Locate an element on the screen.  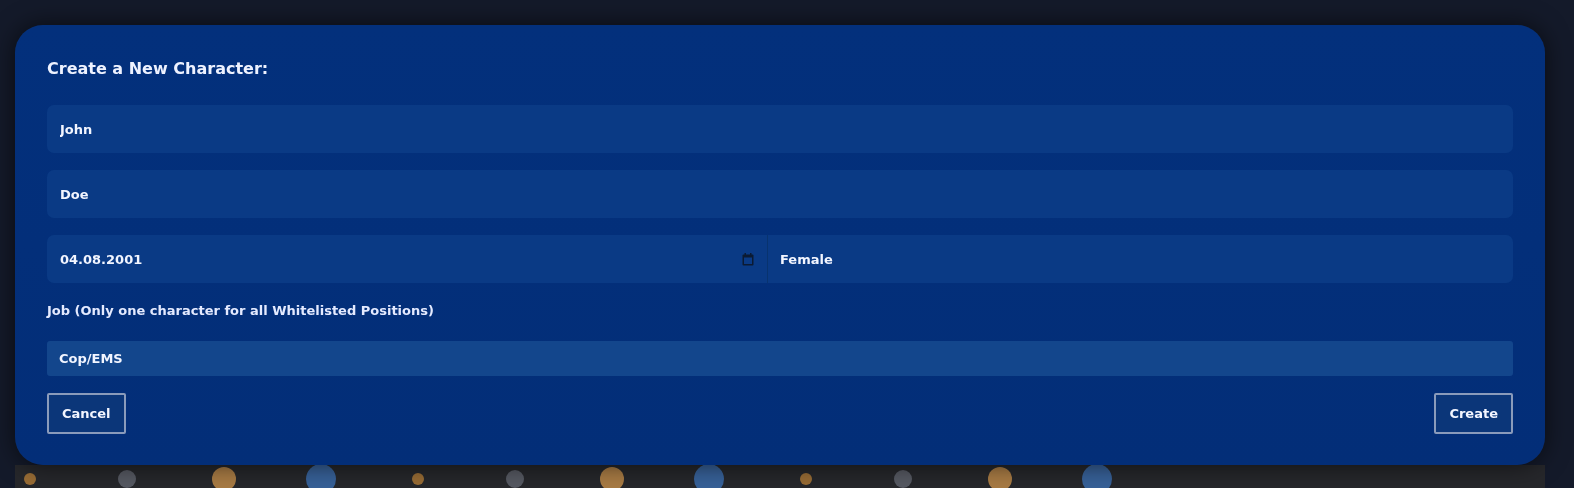
calendar-icon is located at coordinates (748, 259).